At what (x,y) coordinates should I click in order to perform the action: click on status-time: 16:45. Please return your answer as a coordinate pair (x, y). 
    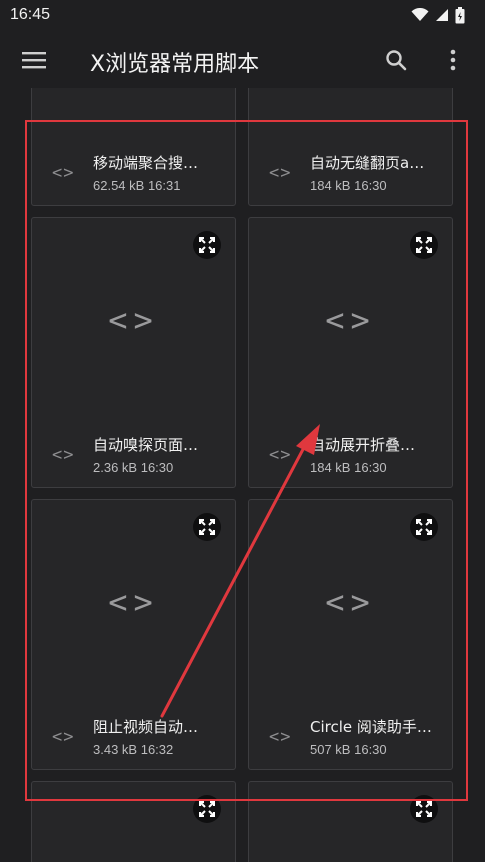
    Looking at the image, I should click on (30, 14).